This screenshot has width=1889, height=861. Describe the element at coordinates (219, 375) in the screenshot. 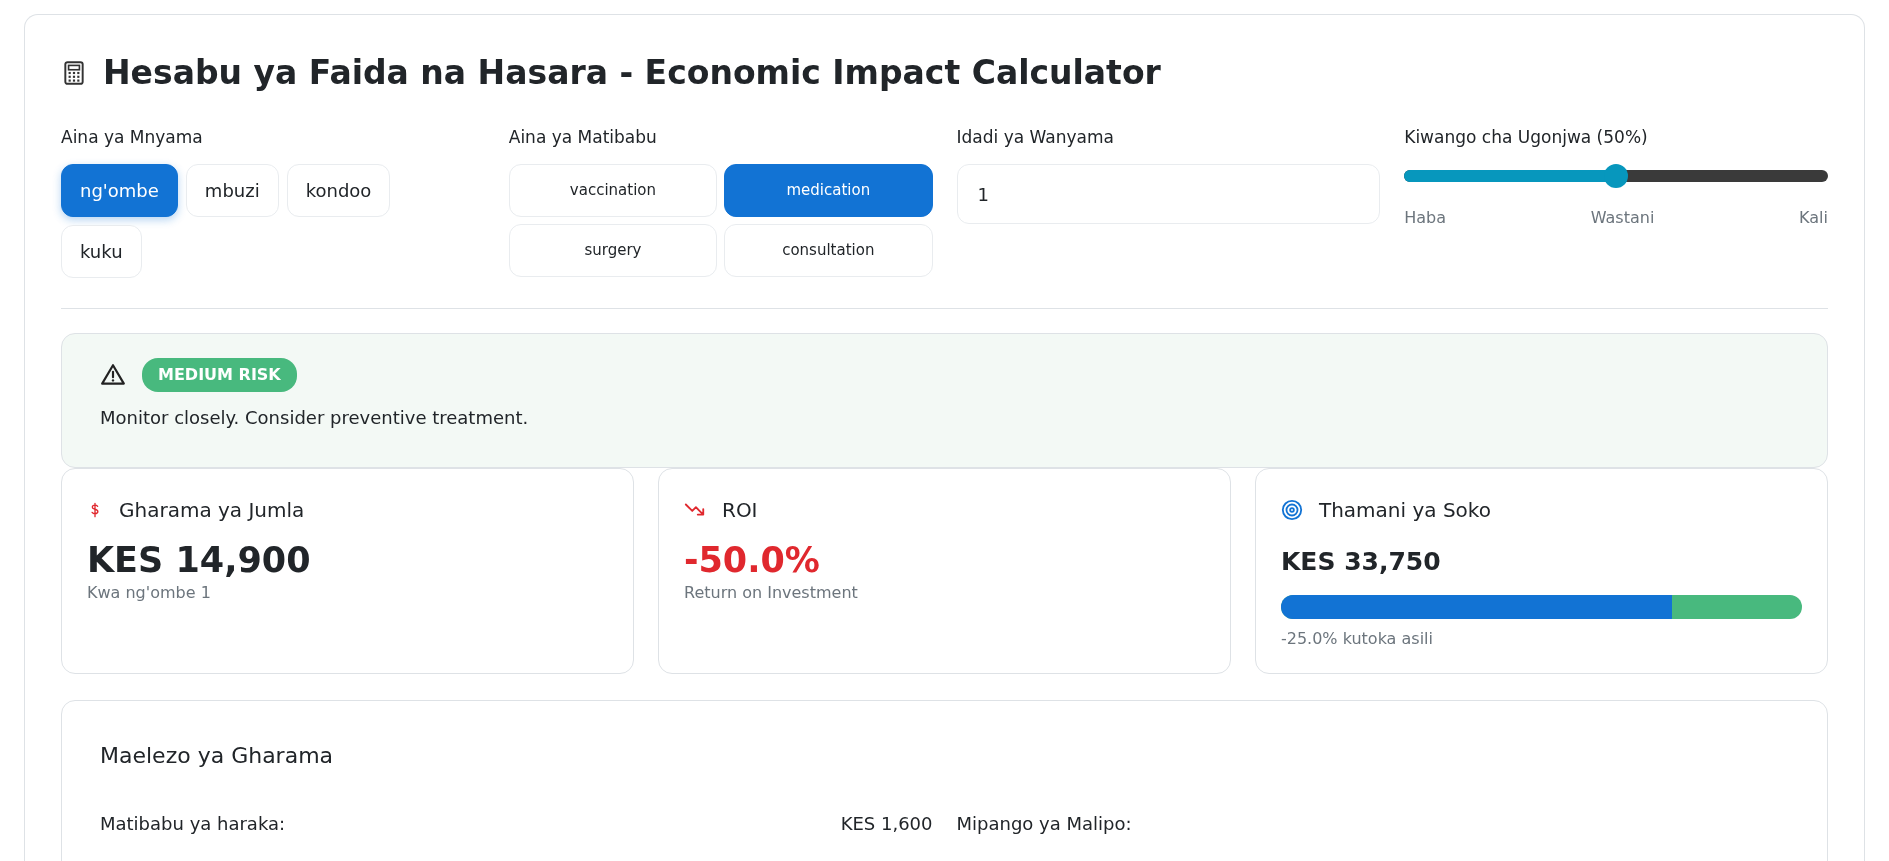

I see `risk-level-badge: MEDIUM RISK` at that location.